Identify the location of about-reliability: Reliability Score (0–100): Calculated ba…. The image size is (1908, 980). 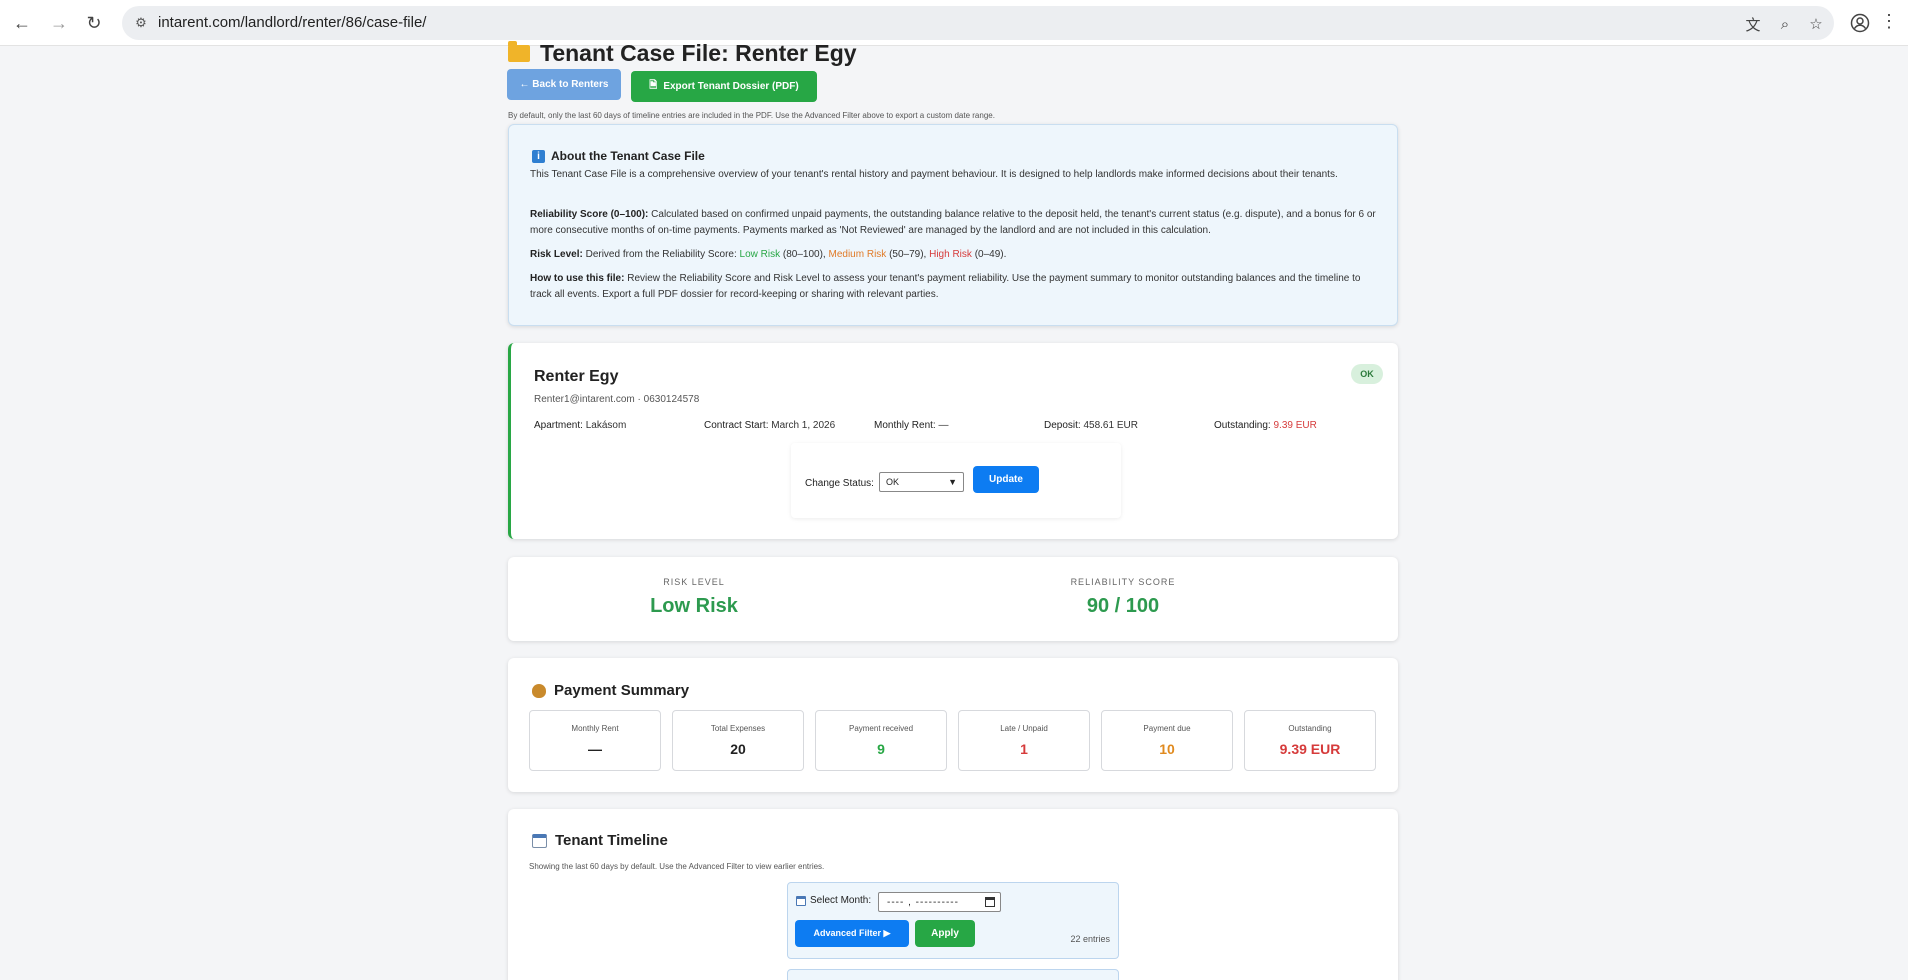
(955, 223).